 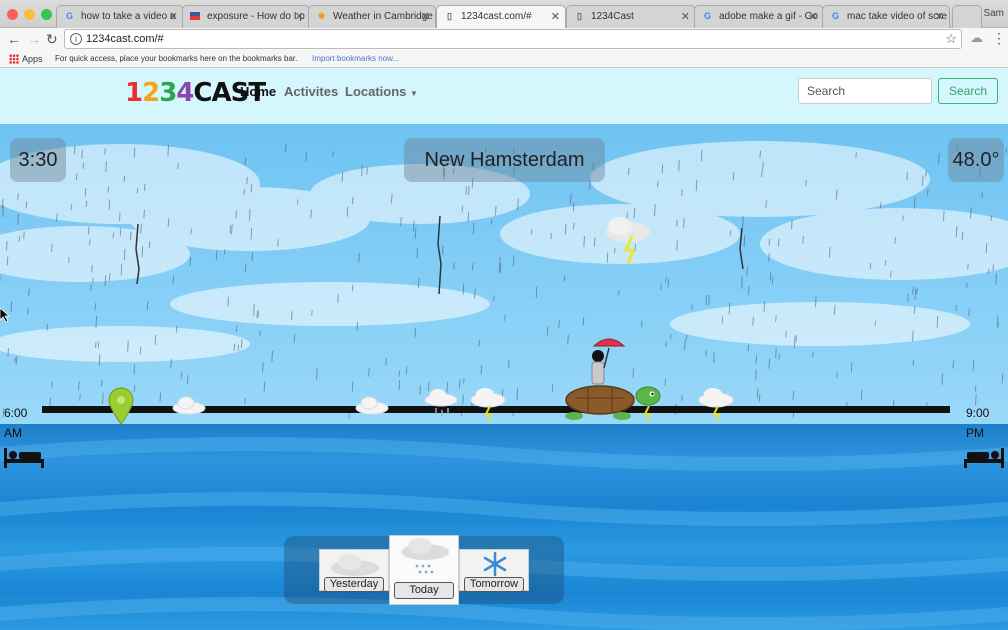 What do you see at coordinates (46, 14) in the screenshot?
I see `maximize-window-button` at bounding box center [46, 14].